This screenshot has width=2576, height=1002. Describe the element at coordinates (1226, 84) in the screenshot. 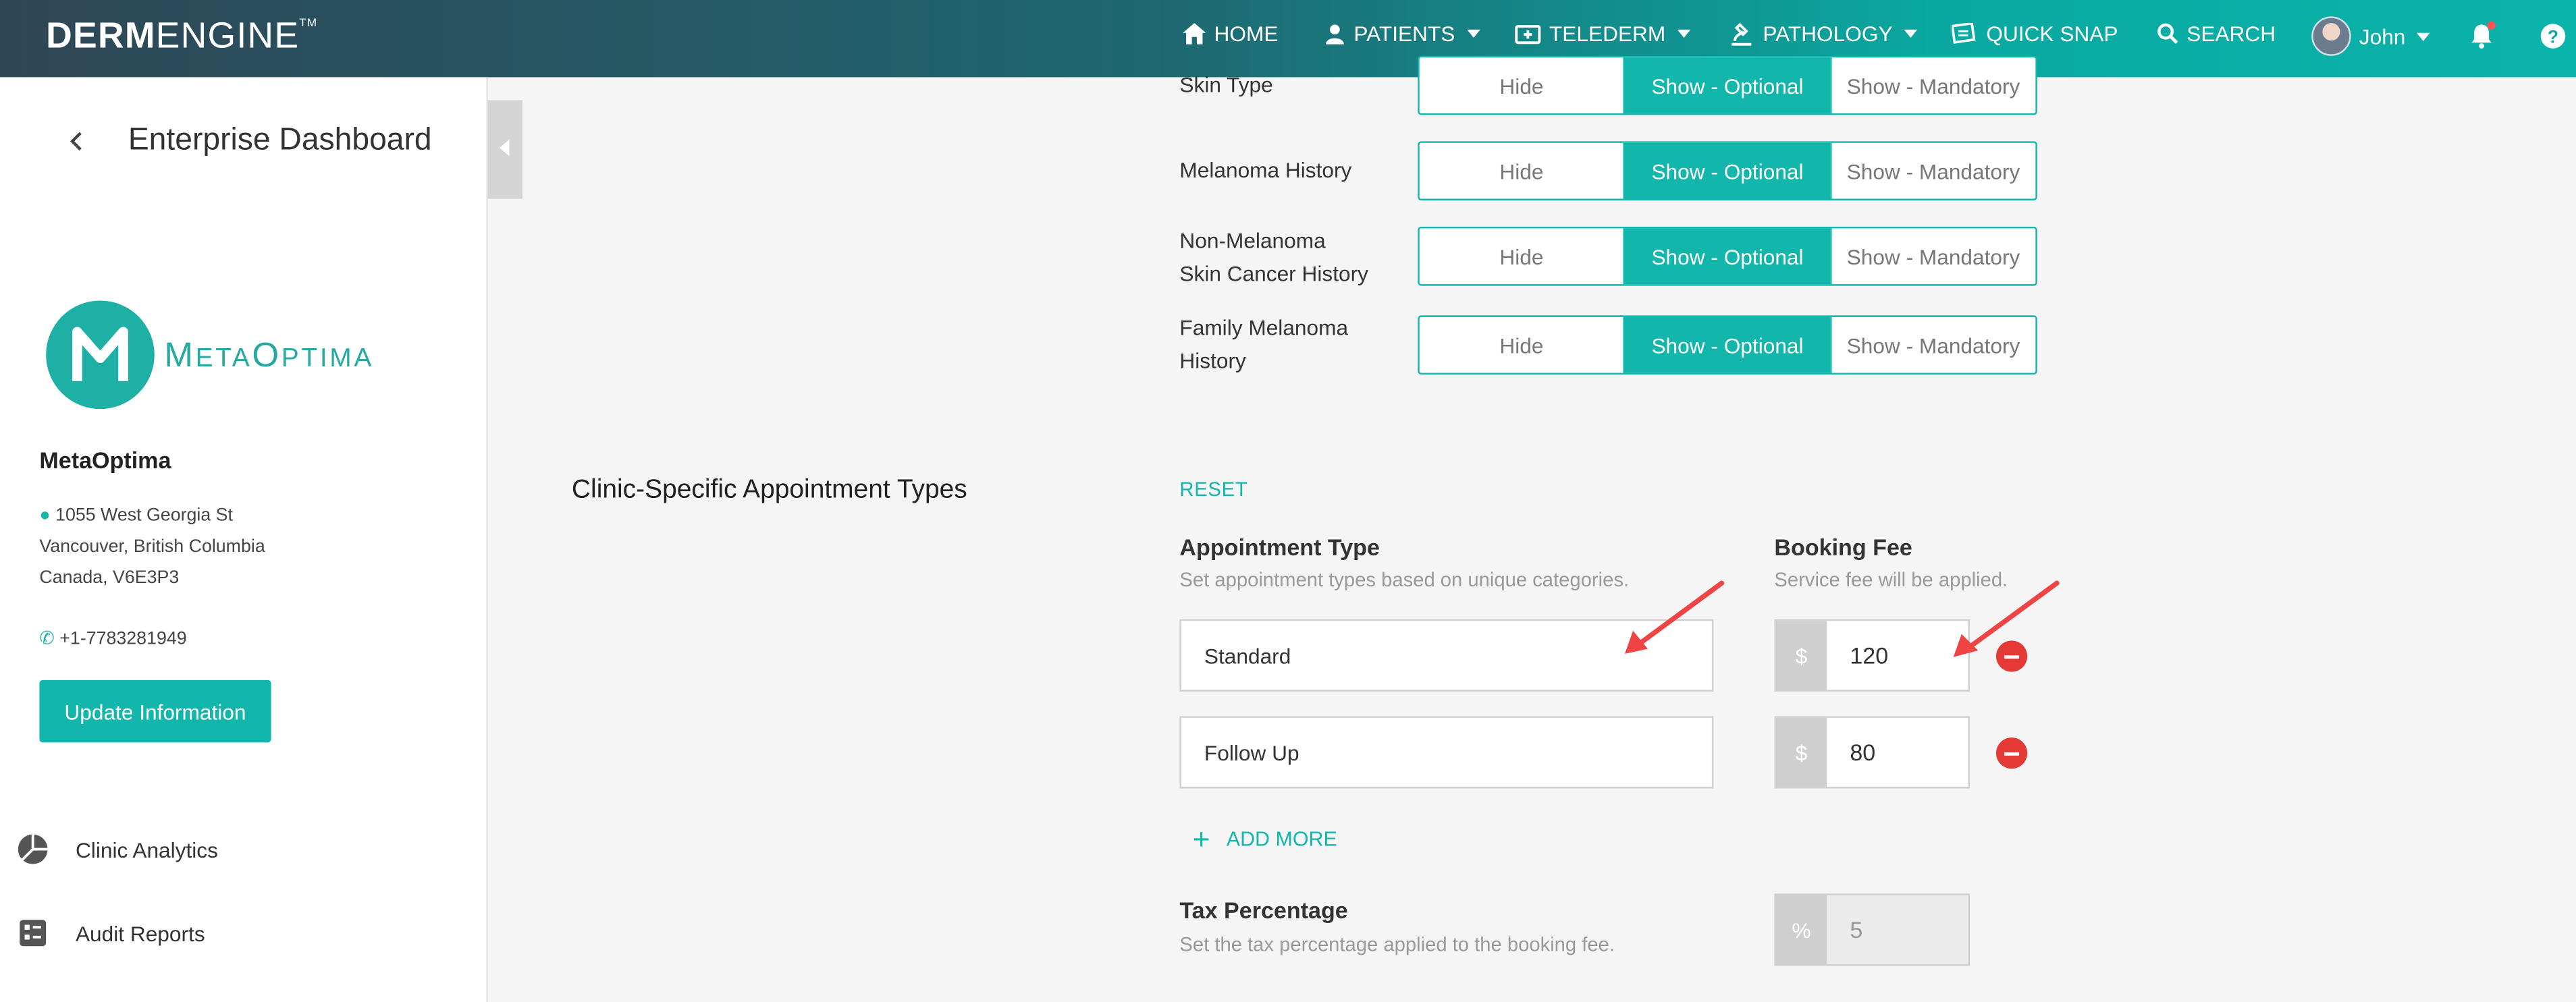

I see `row-label-skin-type: Skin Type` at that location.